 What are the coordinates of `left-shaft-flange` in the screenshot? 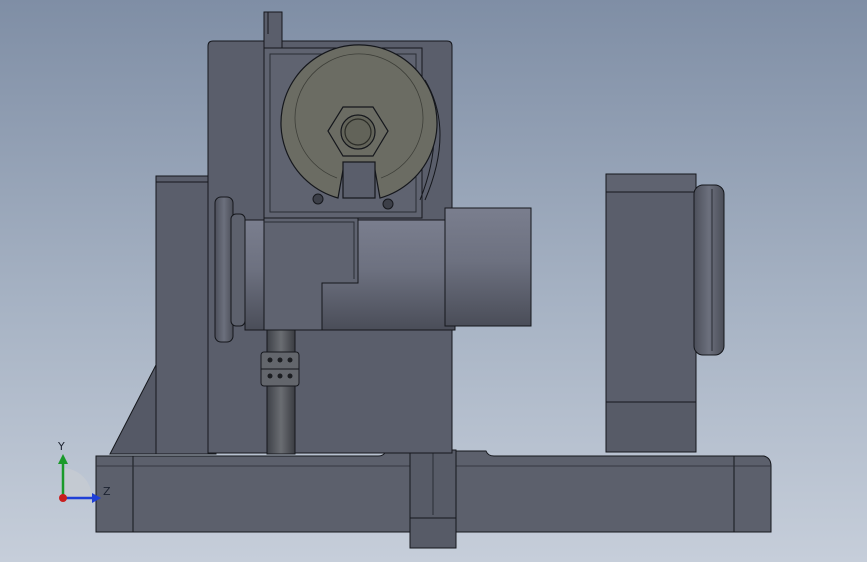 It's located at (230, 269).